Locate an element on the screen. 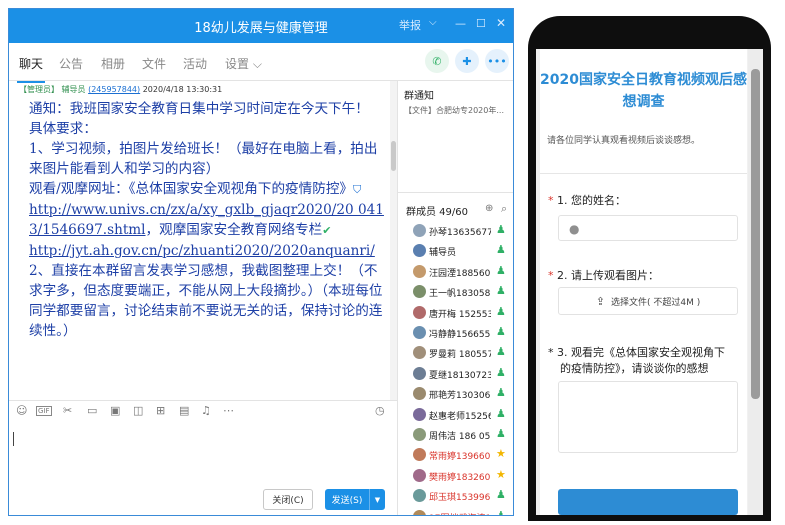 This screenshot has width=785, height=525. maximize-icon: ☐ is located at coordinates (481, 23).